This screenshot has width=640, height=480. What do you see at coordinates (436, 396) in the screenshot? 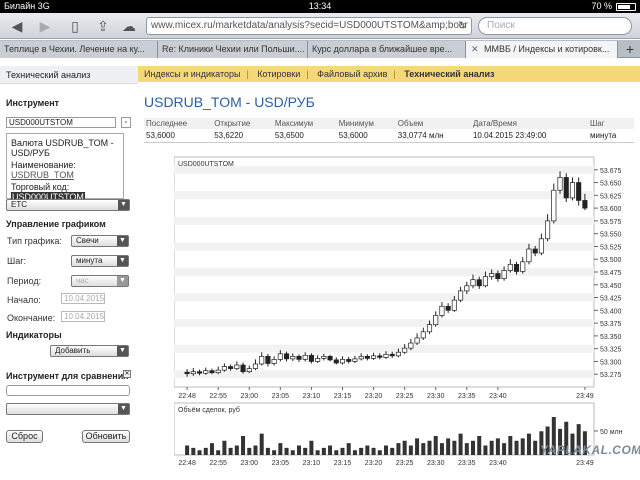
I see `x-tick-label: 23:30` at bounding box center [436, 396].